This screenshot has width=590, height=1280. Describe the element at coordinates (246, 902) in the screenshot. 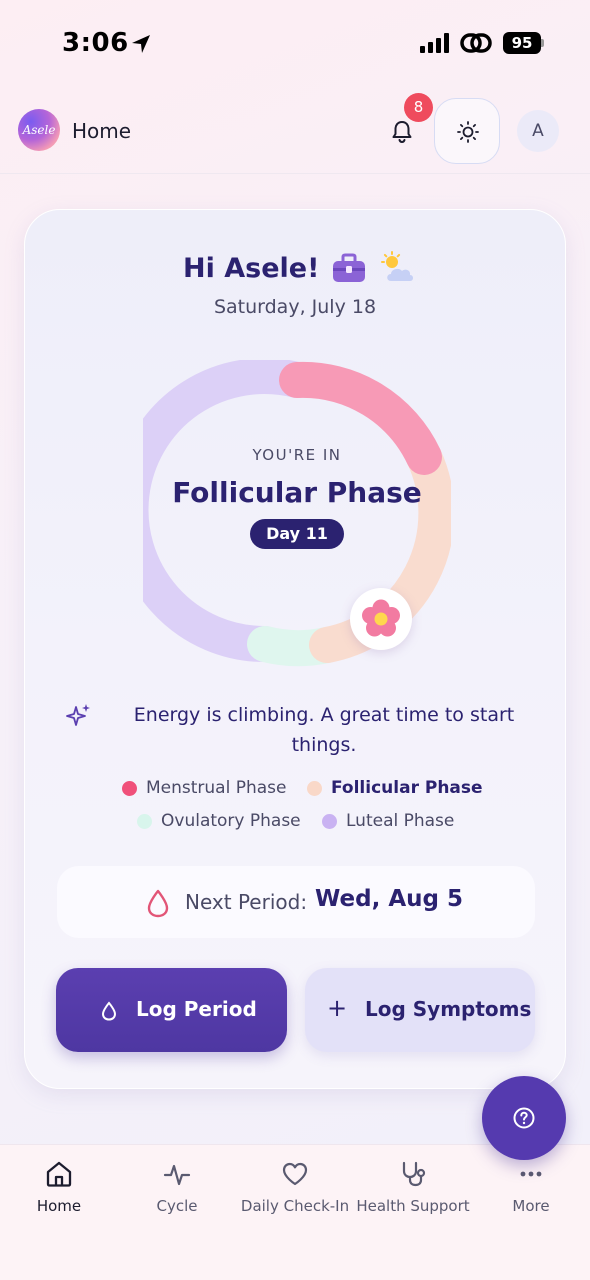

I see `next-period-label: Next Period:` at that location.